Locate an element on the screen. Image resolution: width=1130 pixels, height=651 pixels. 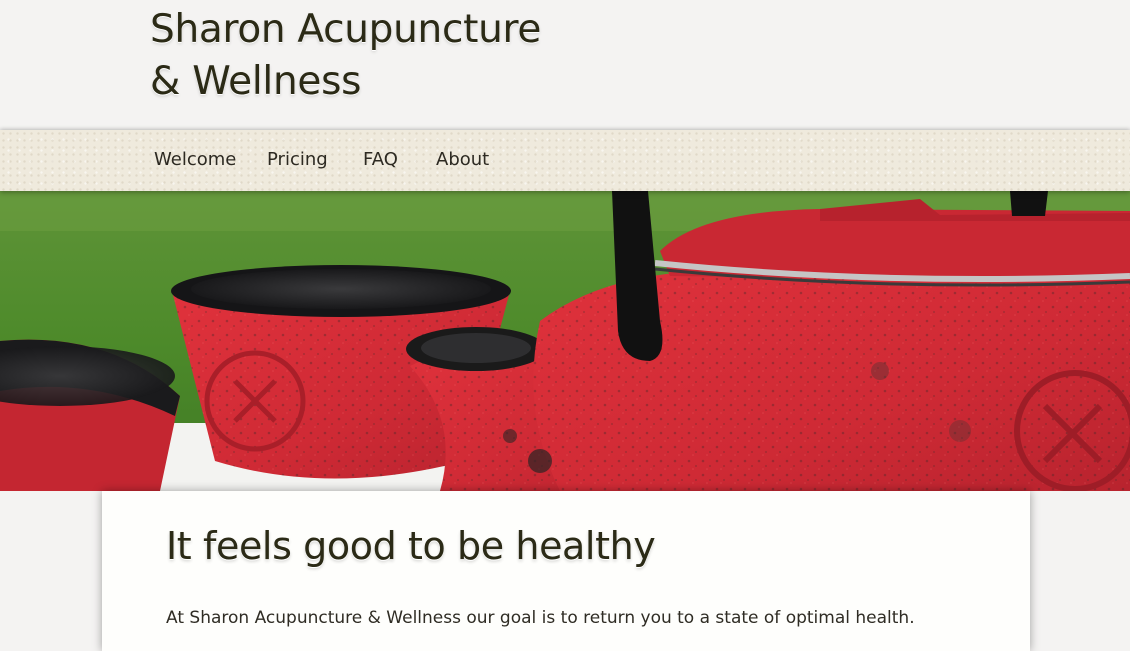
site-title: Sharon Acupuncture & Wellness is located at coordinates (345, 56).